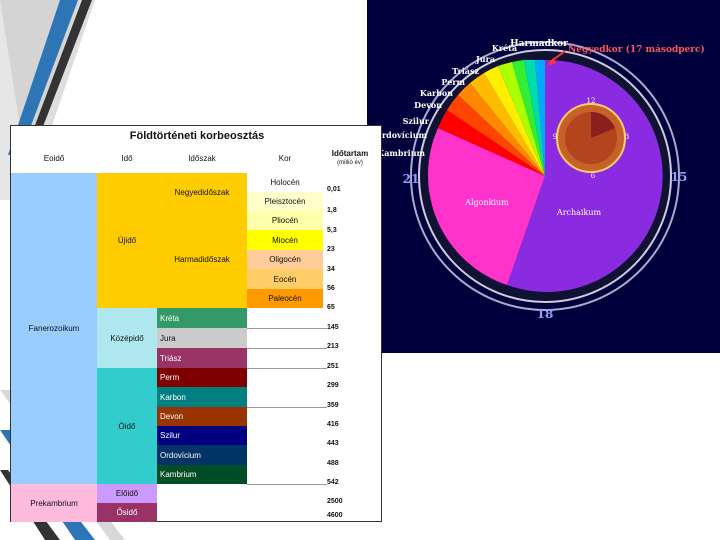 Image resolution: width=720 pixels, height=540 pixels. I want to click on clock-15-label: 15, so click(679, 177).